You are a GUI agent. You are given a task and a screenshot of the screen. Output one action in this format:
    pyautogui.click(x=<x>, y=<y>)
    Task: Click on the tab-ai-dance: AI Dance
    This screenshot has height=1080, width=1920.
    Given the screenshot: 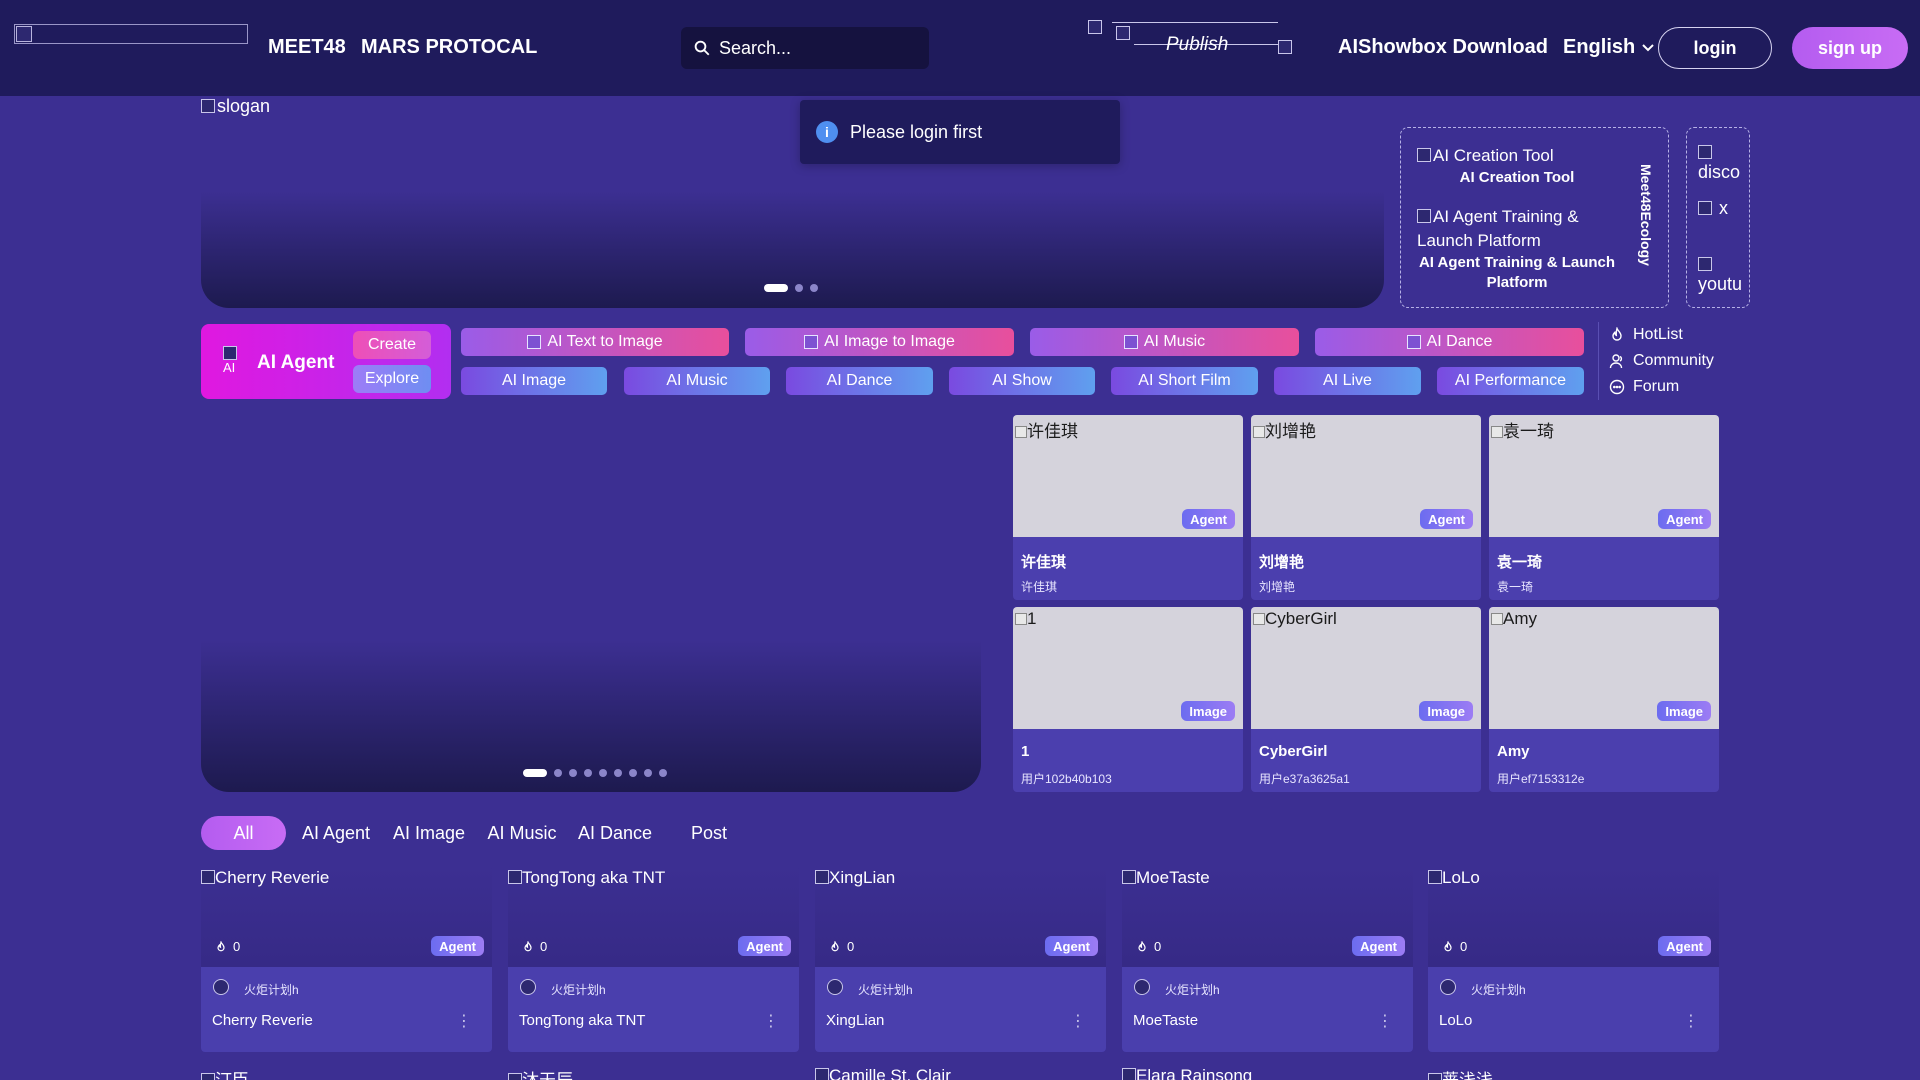 What is the action you would take?
    pyautogui.click(x=615, y=833)
    